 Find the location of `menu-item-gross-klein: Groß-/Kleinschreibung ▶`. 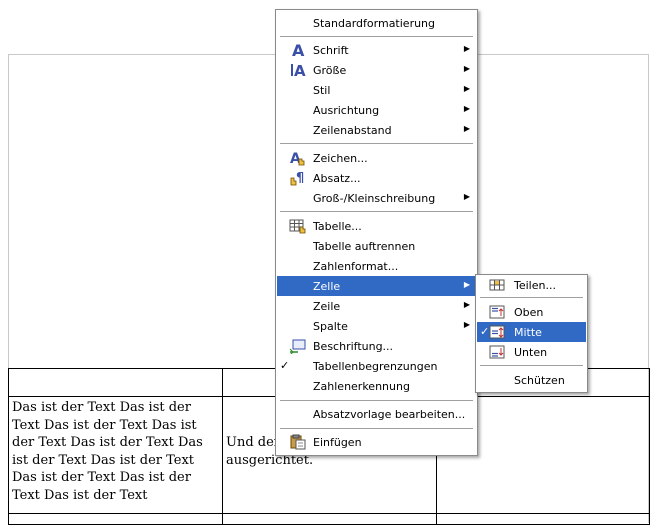

menu-item-gross-klein: Groß-/Kleinschreibung ▶ is located at coordinates (376, 198).